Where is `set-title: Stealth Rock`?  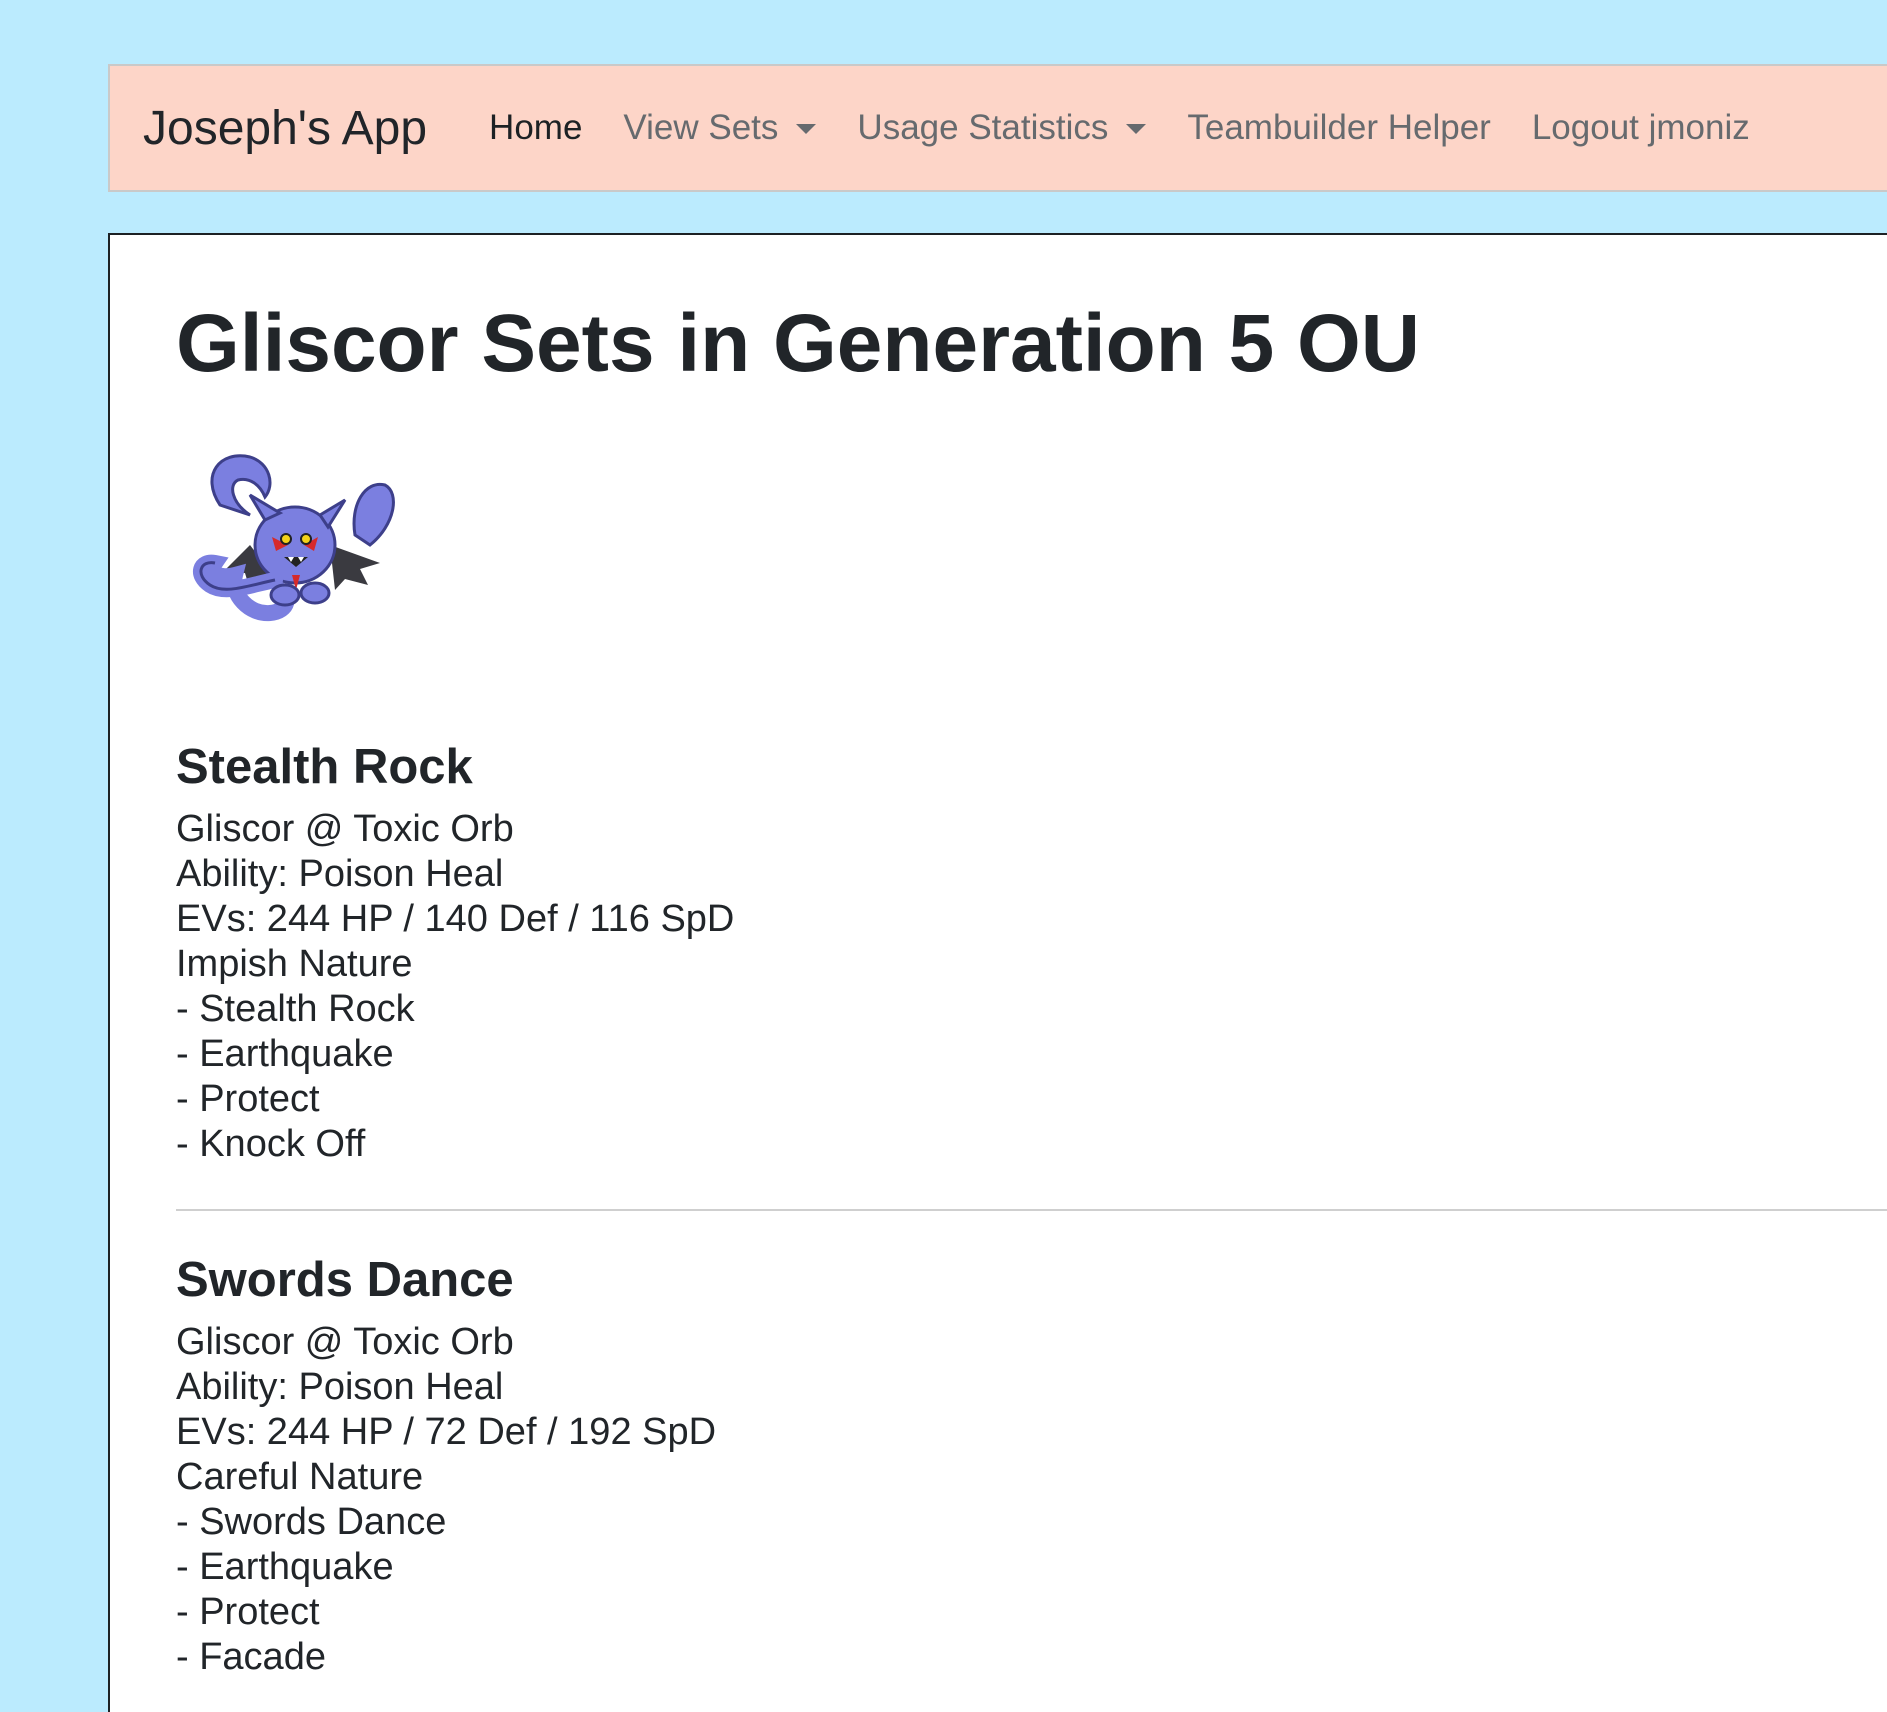 set-title: Stealth Rock is located at coordinates (324, 767).